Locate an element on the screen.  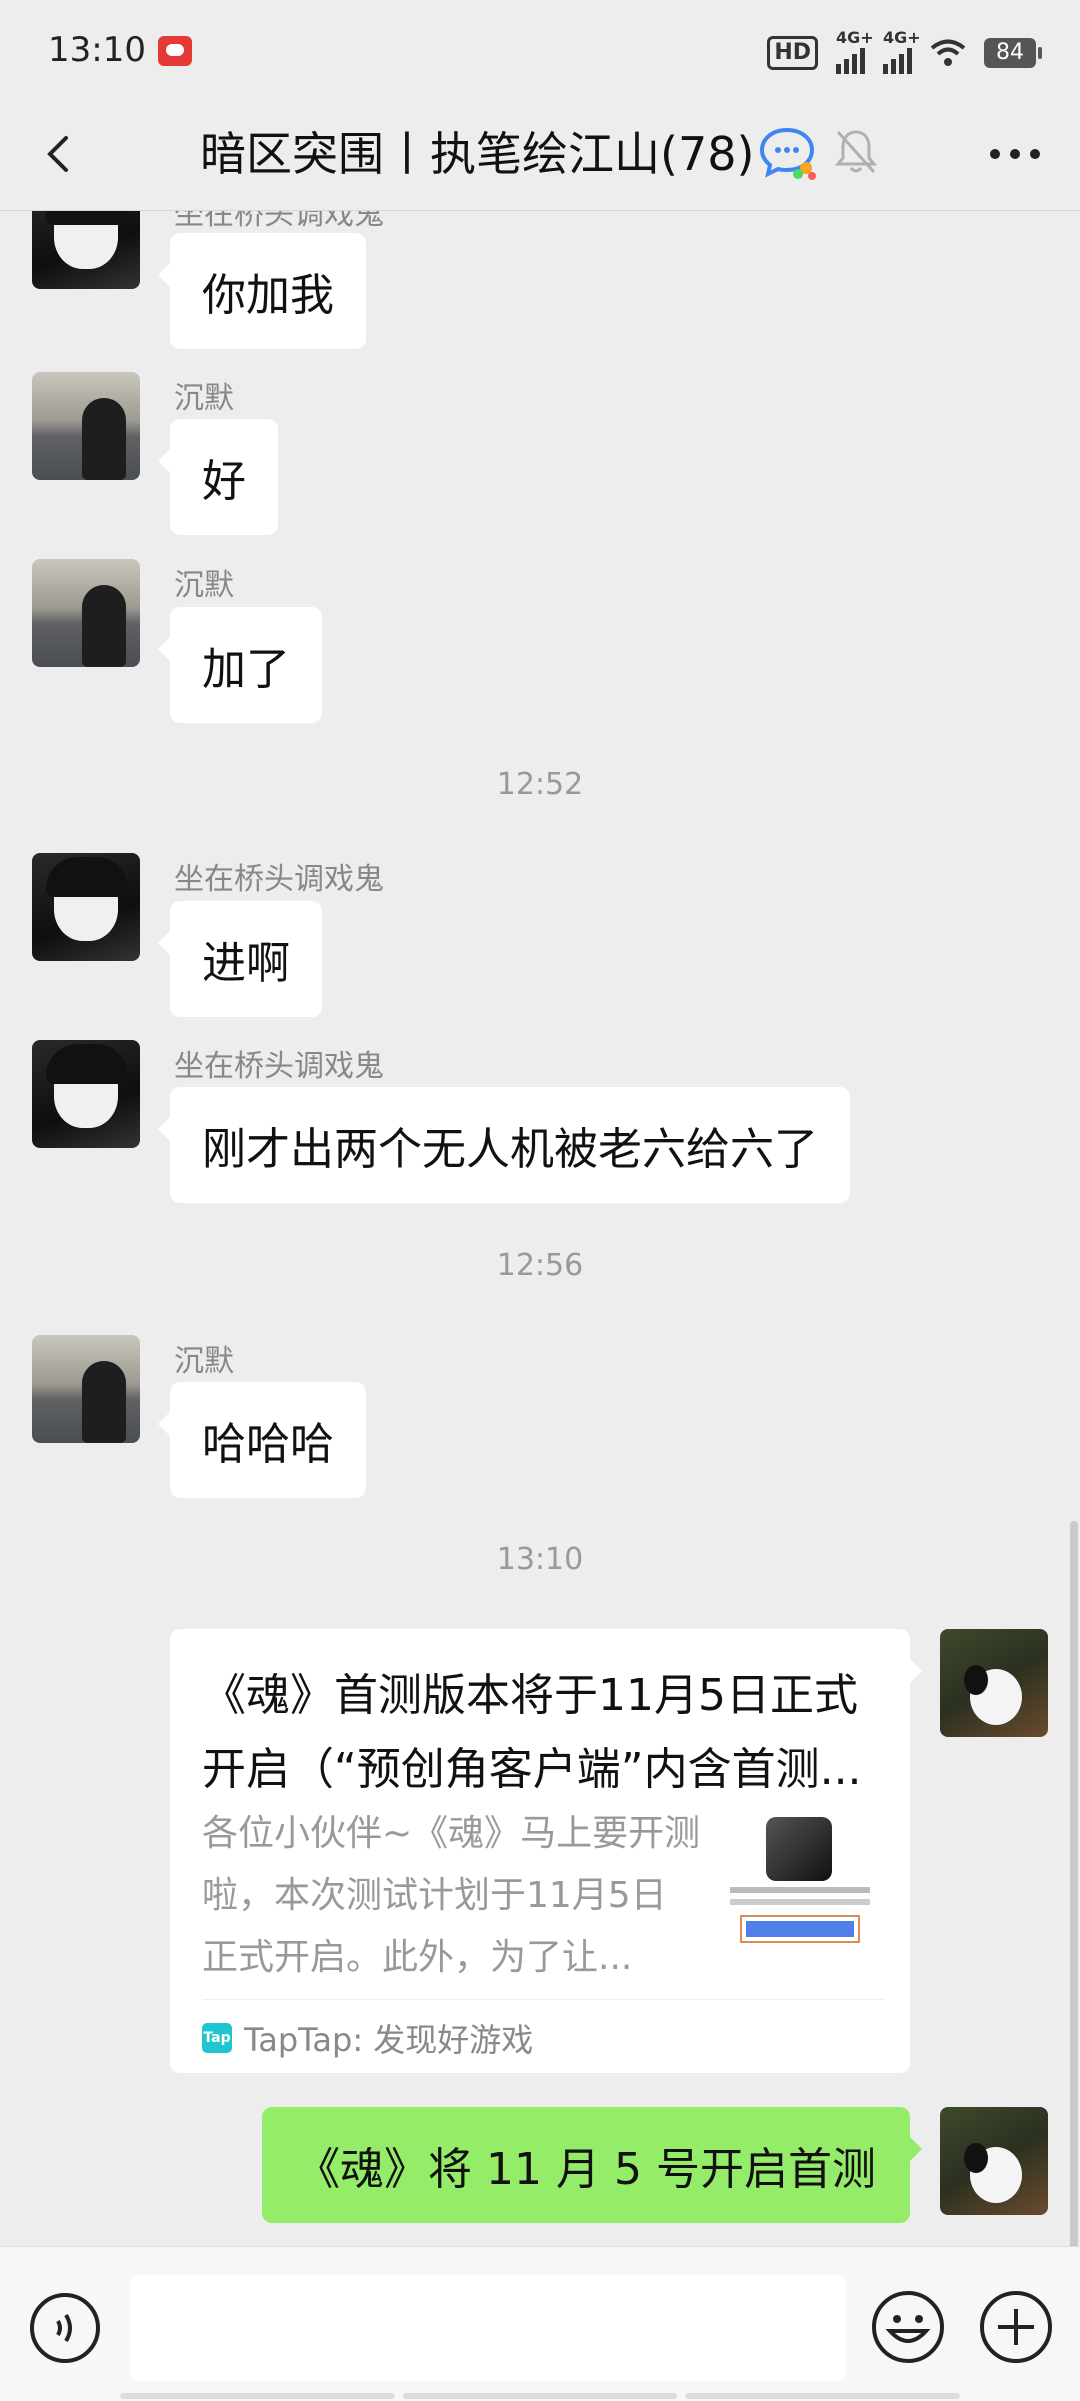
status-time: 13:10 is located at coordinates (97, 50).